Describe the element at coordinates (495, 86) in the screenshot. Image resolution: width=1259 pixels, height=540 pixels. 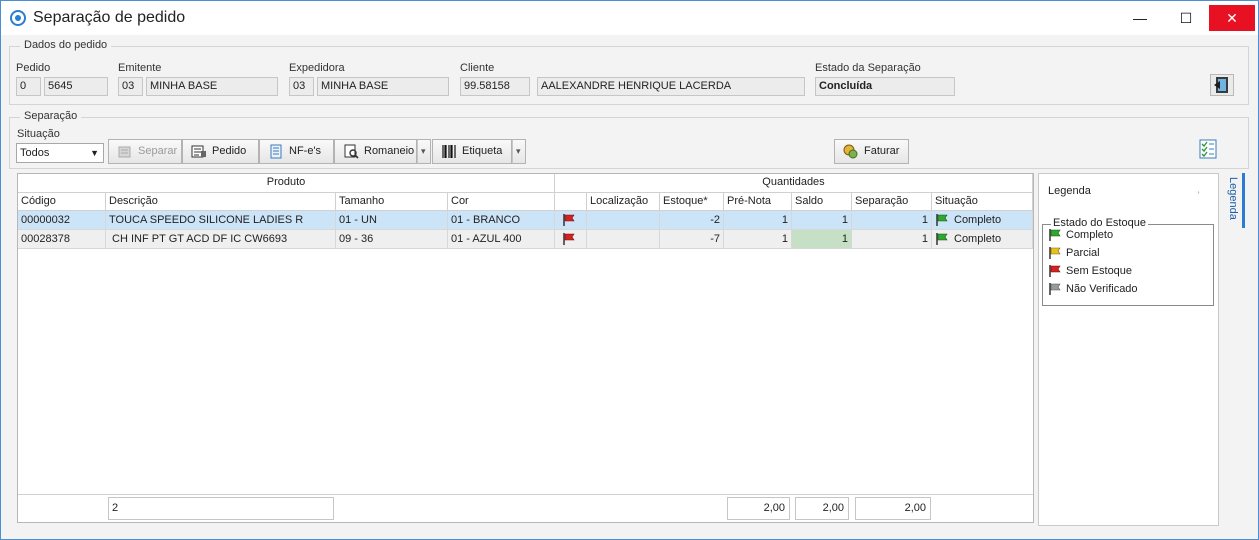
I see `cliente-code-field: 99.58158` at that location.